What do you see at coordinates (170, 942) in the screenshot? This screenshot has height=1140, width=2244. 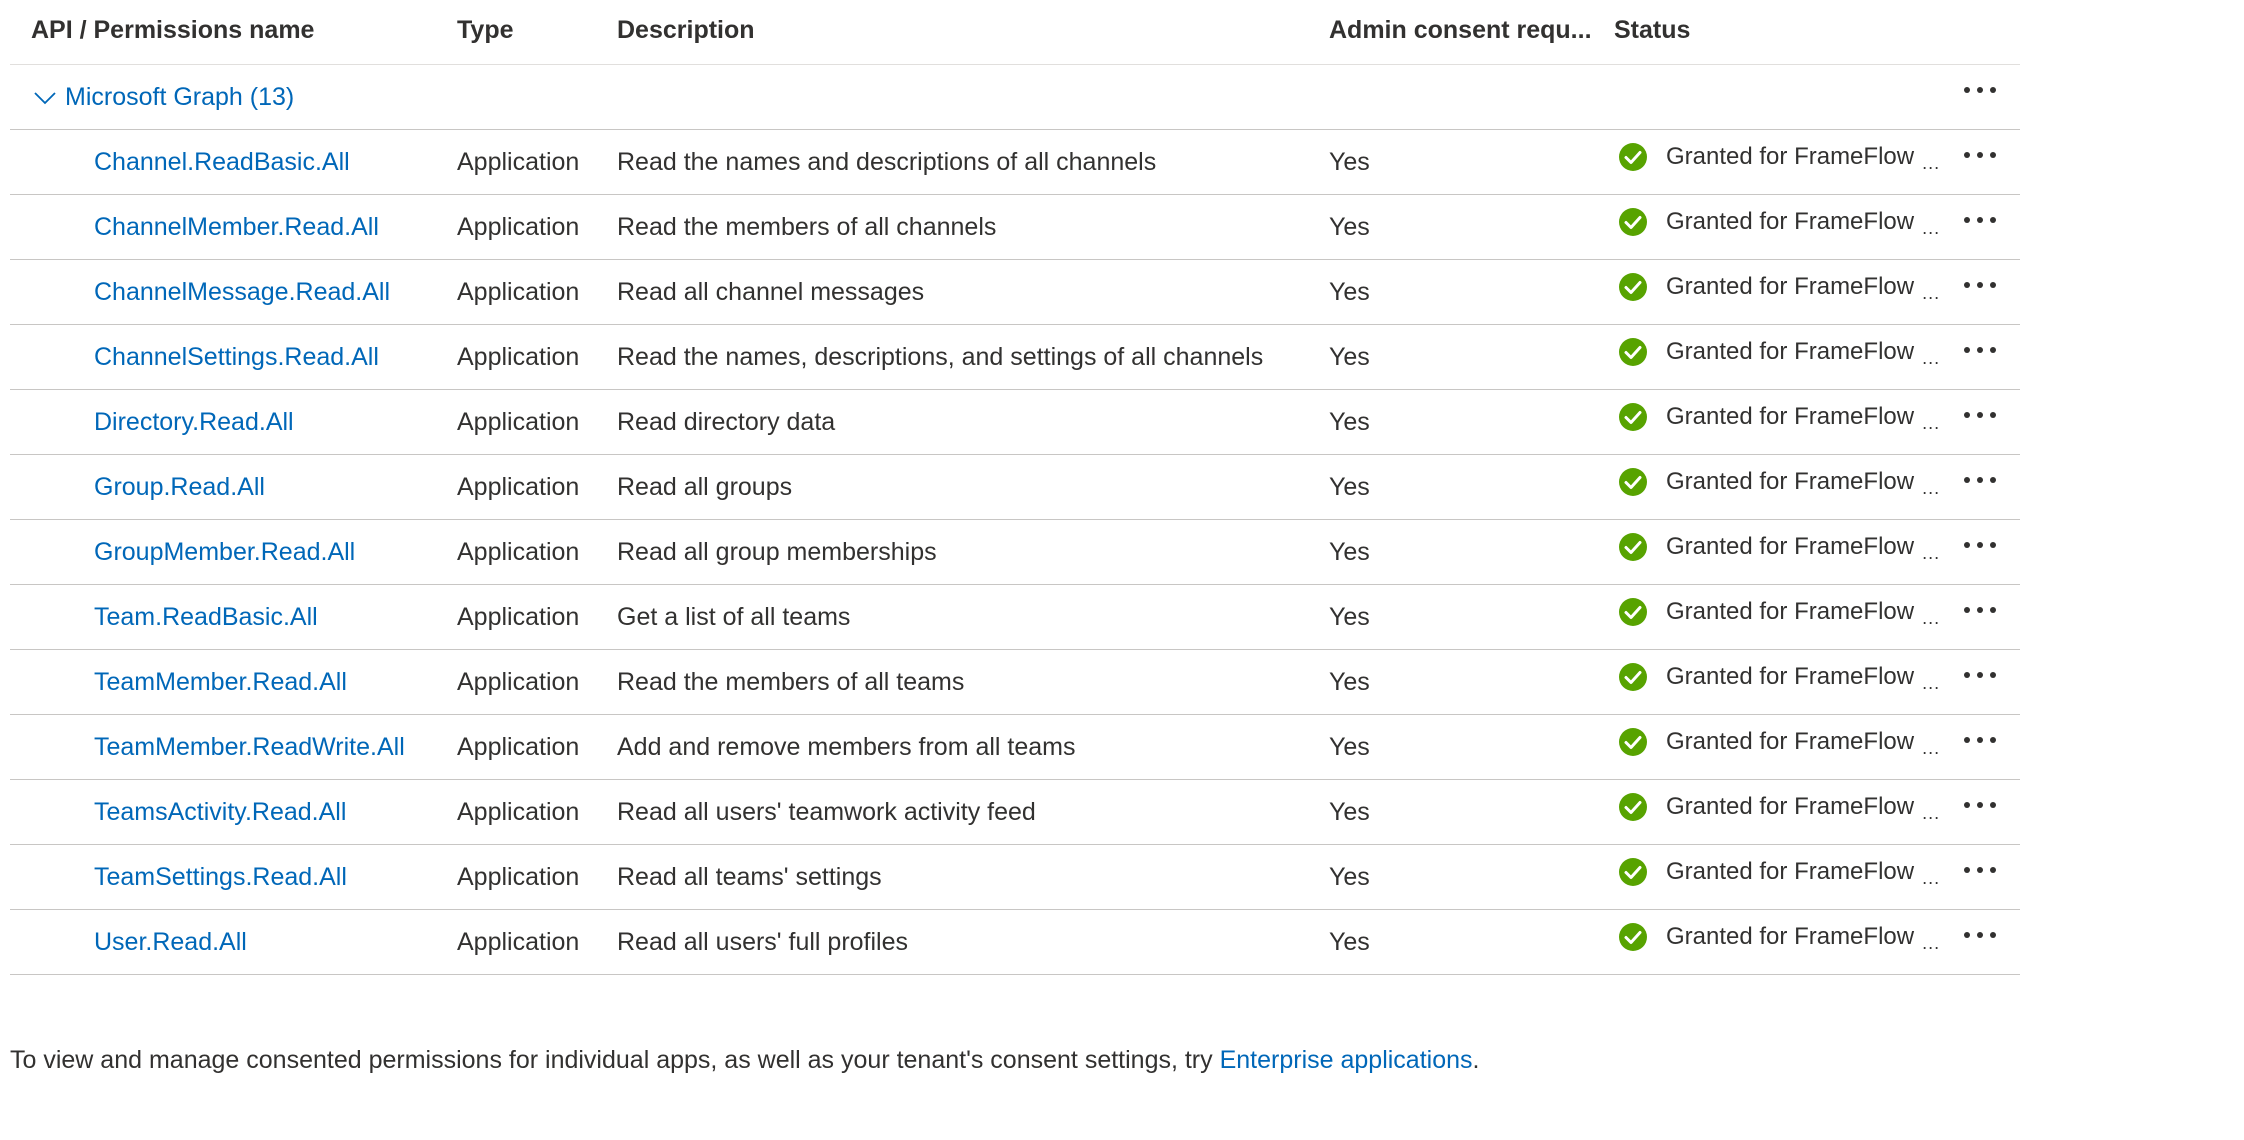 I see `permission-name-link: User.Read.All` at bounding box center [170, 942].